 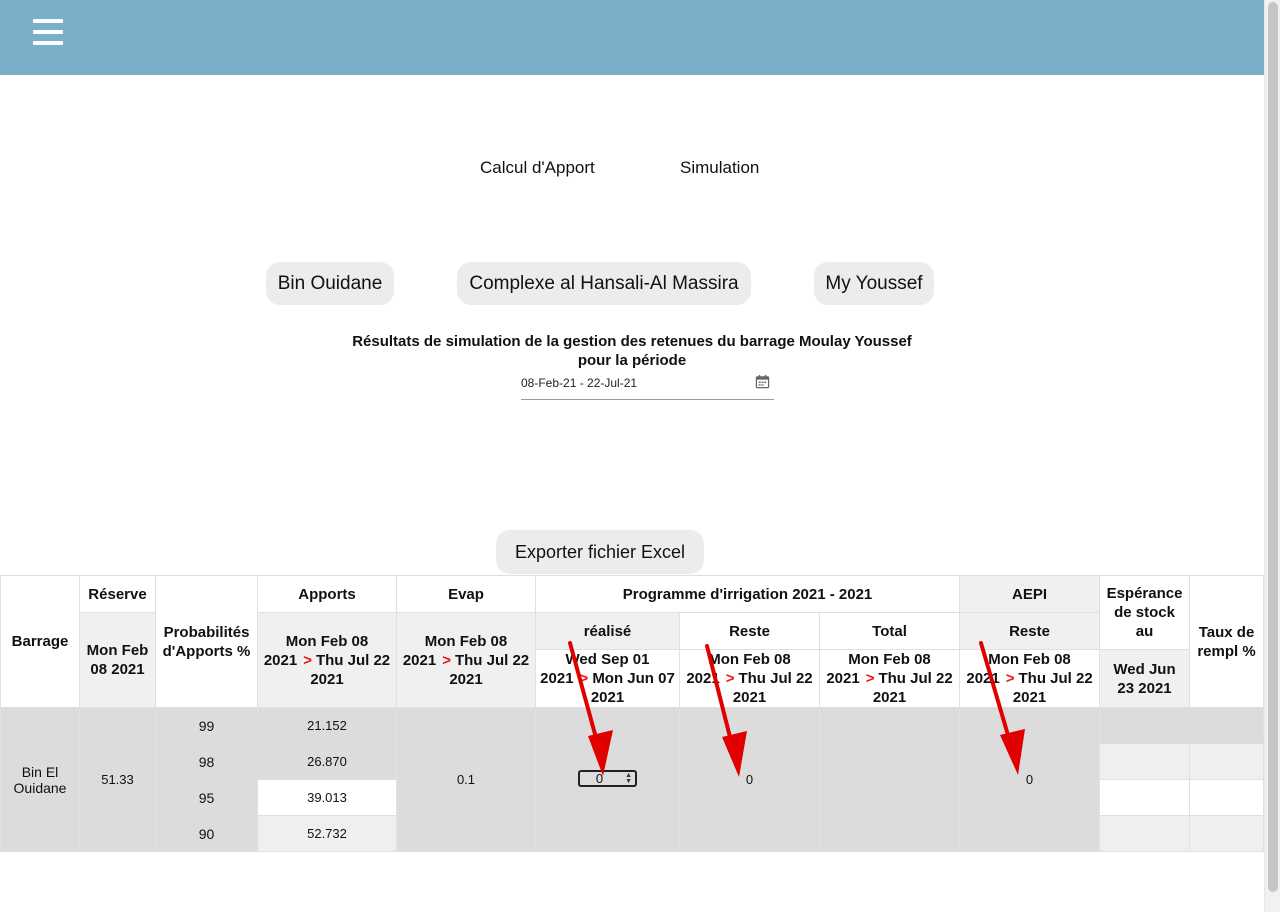 I want to click on realise-number-input: 0 ▲ ▼, so click(x=607, y=778).